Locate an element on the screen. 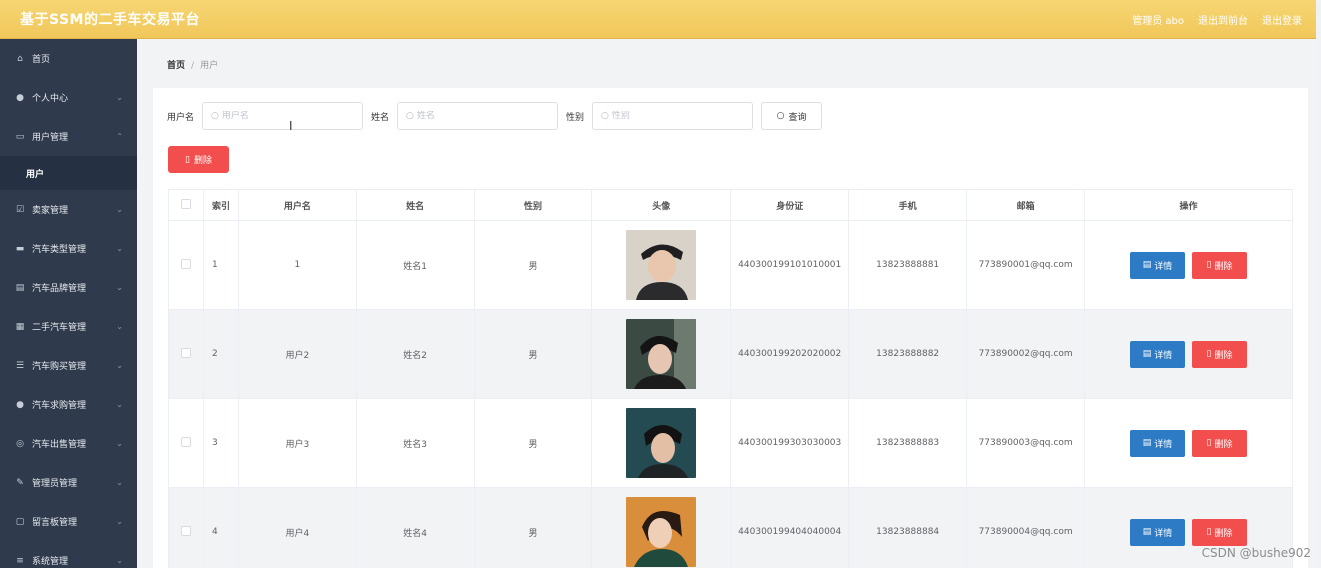  name-search-box: ○ is located at coordinates (478, 116).